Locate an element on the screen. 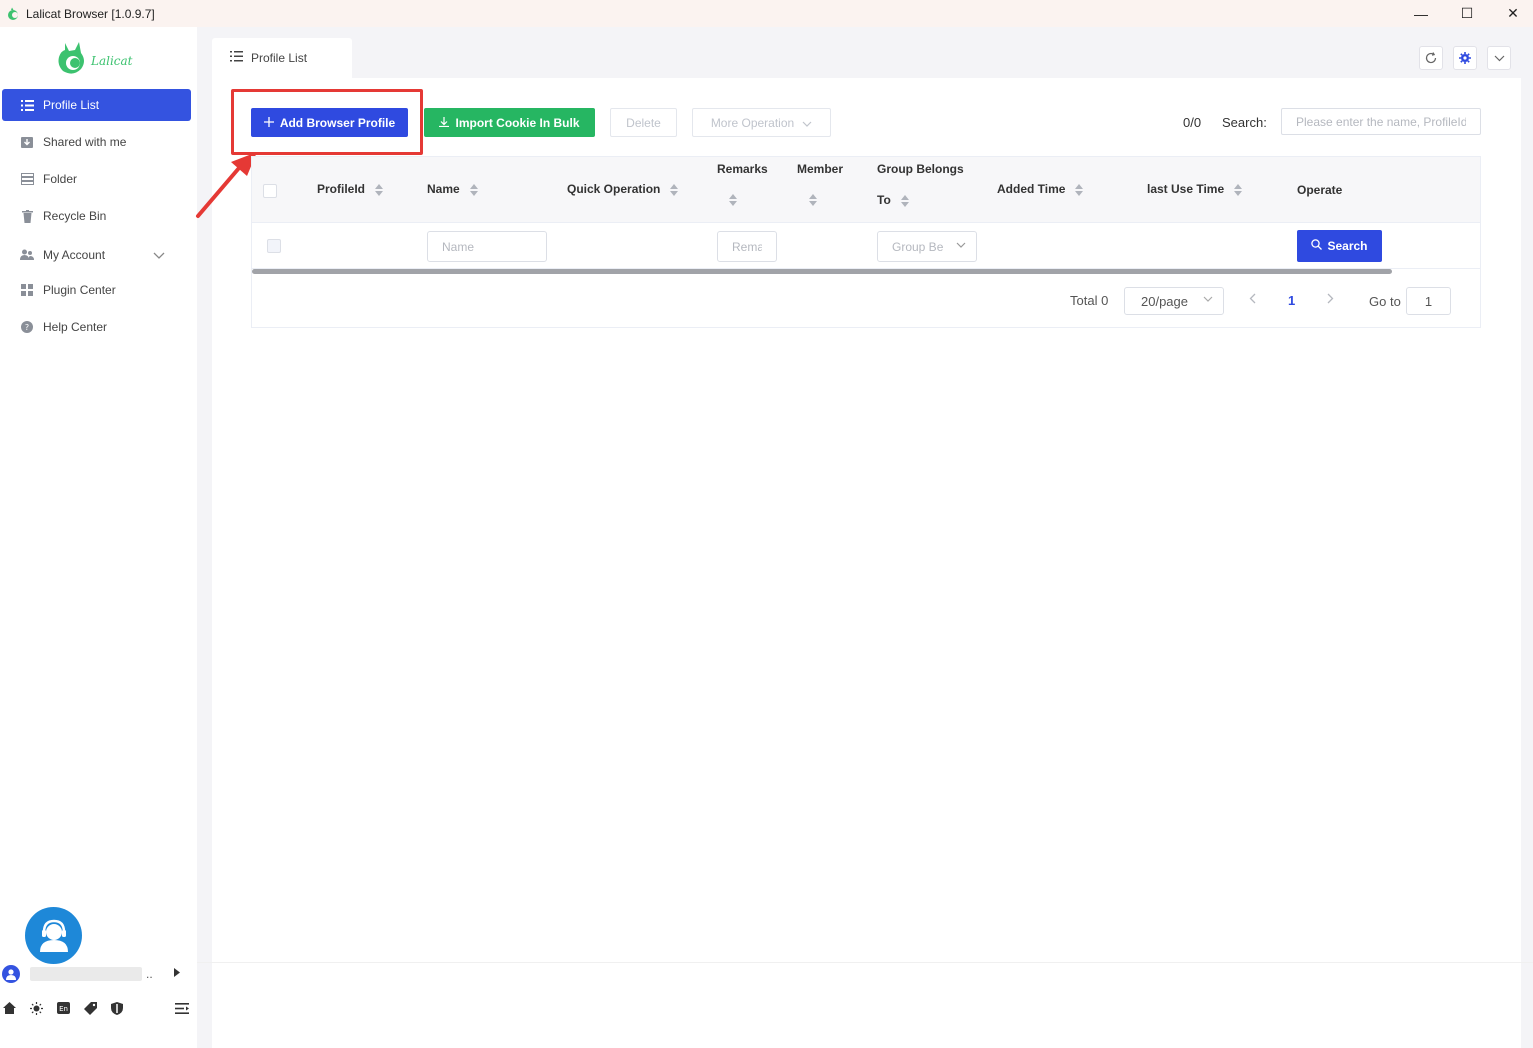 The image size is (1533, 1048). sidebar-item-label: Help Center is located at coordinates (75, 327).